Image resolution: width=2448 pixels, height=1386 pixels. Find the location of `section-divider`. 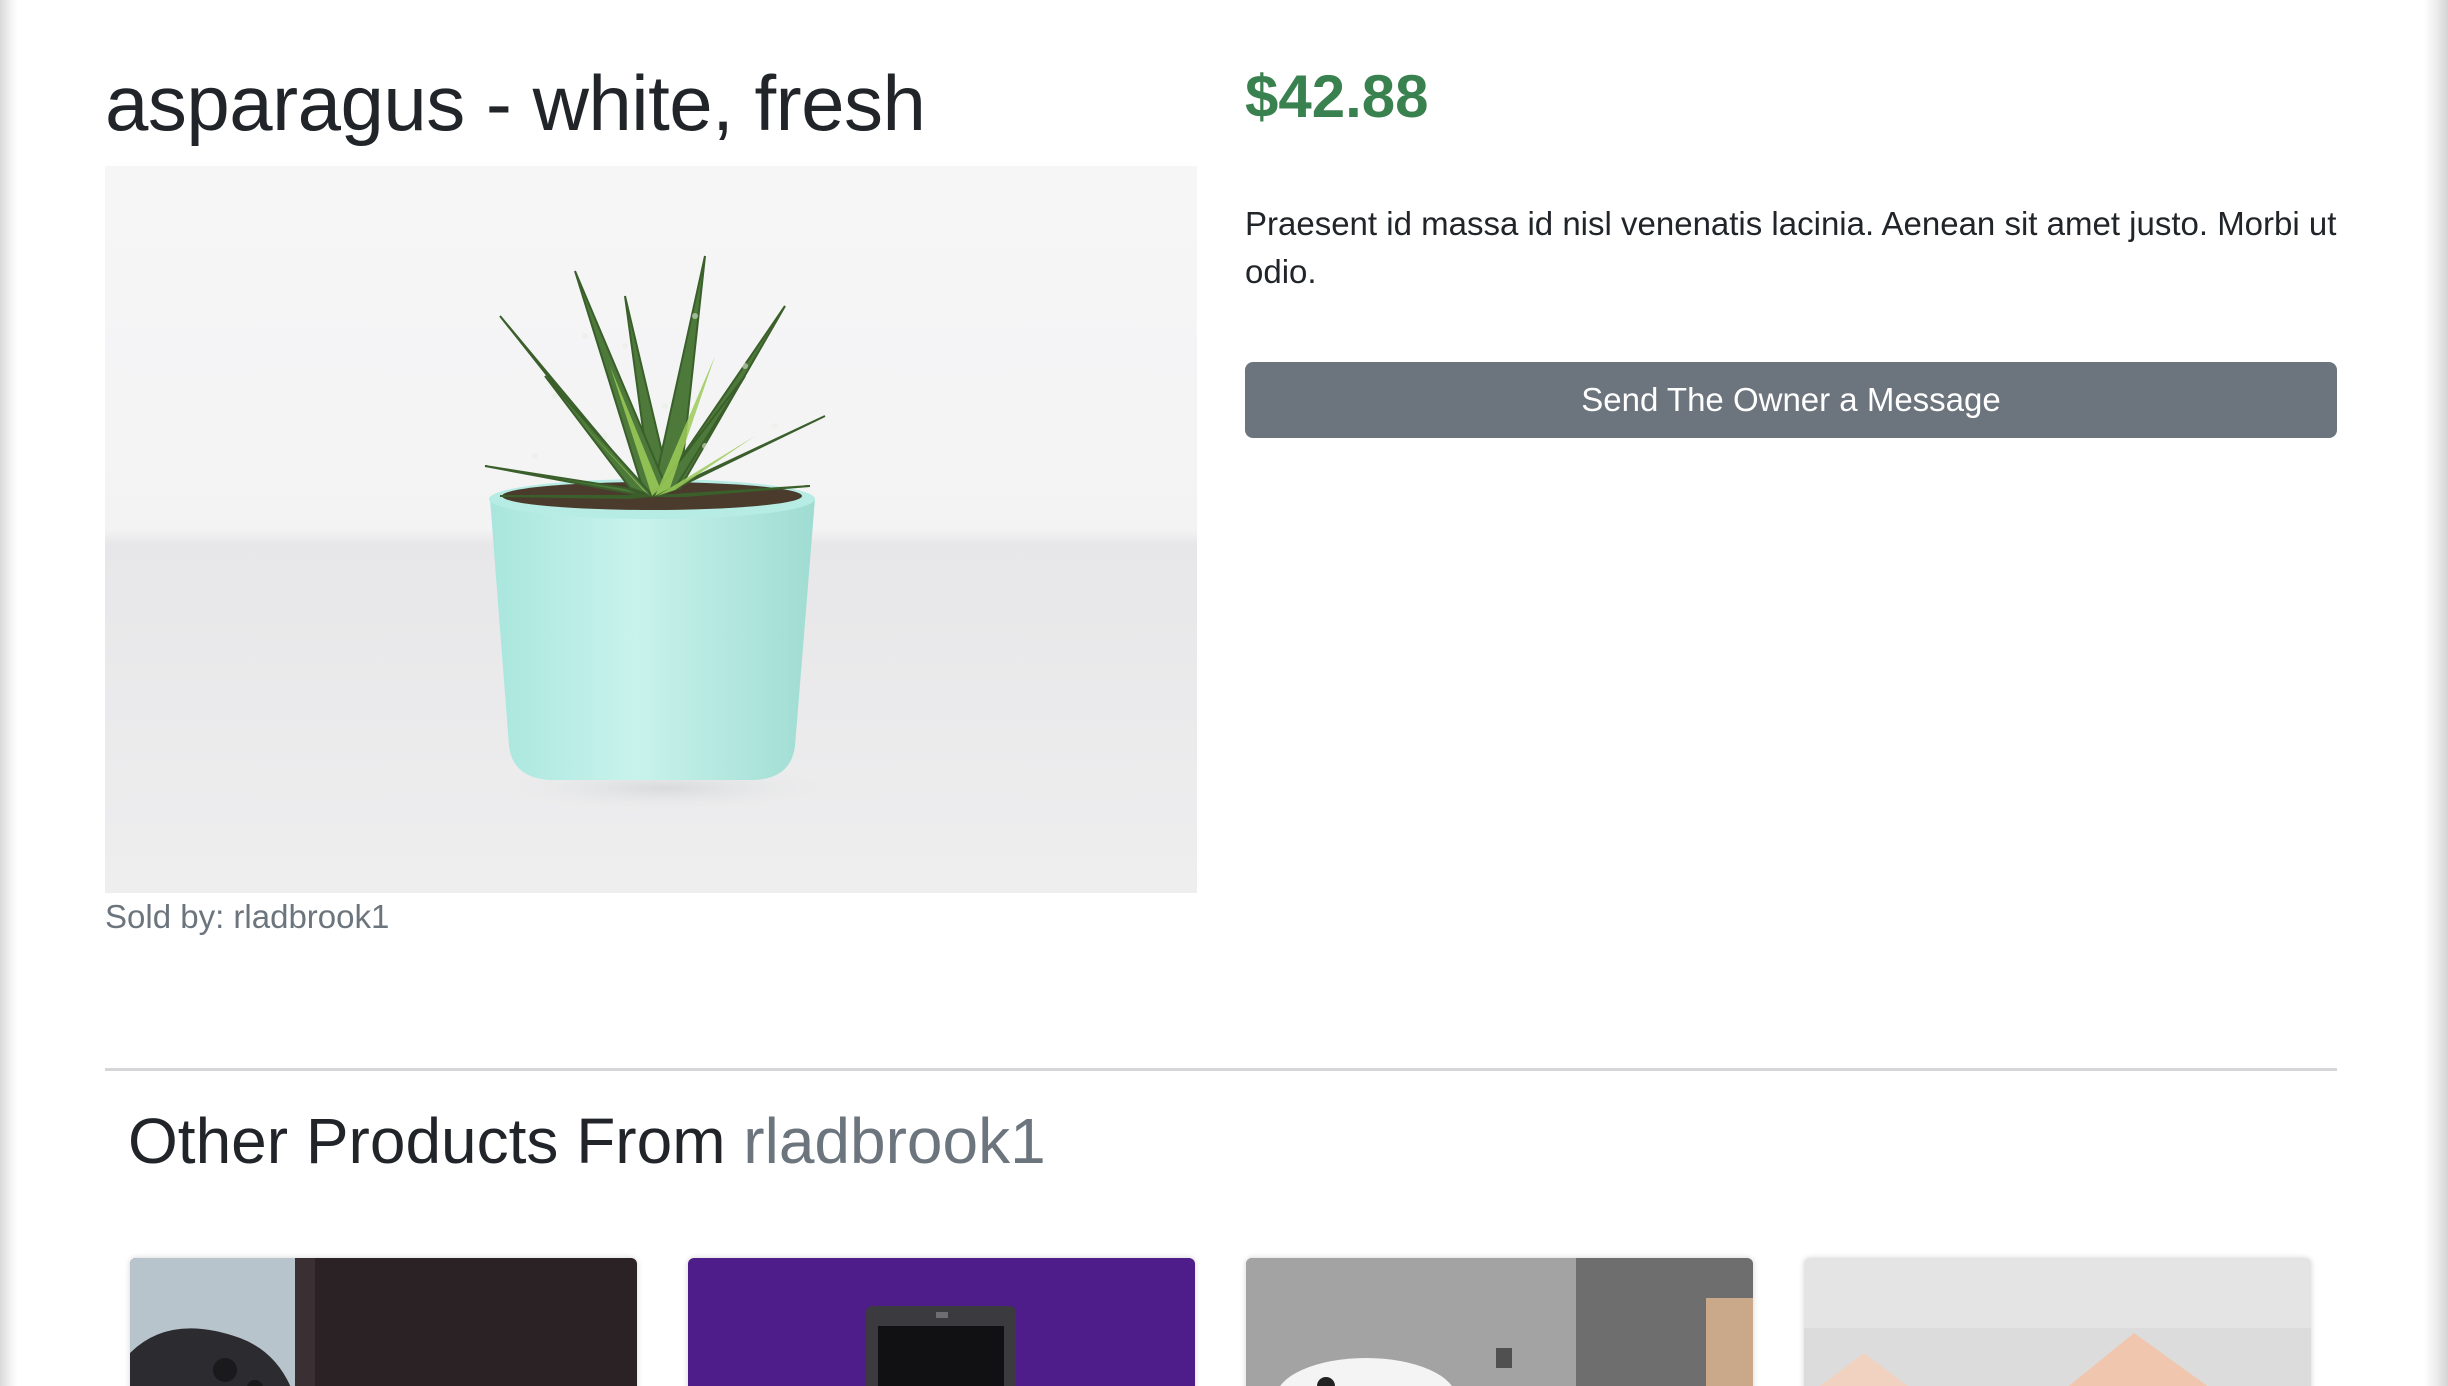

section-divider is located at coordinates (1221, 1069).